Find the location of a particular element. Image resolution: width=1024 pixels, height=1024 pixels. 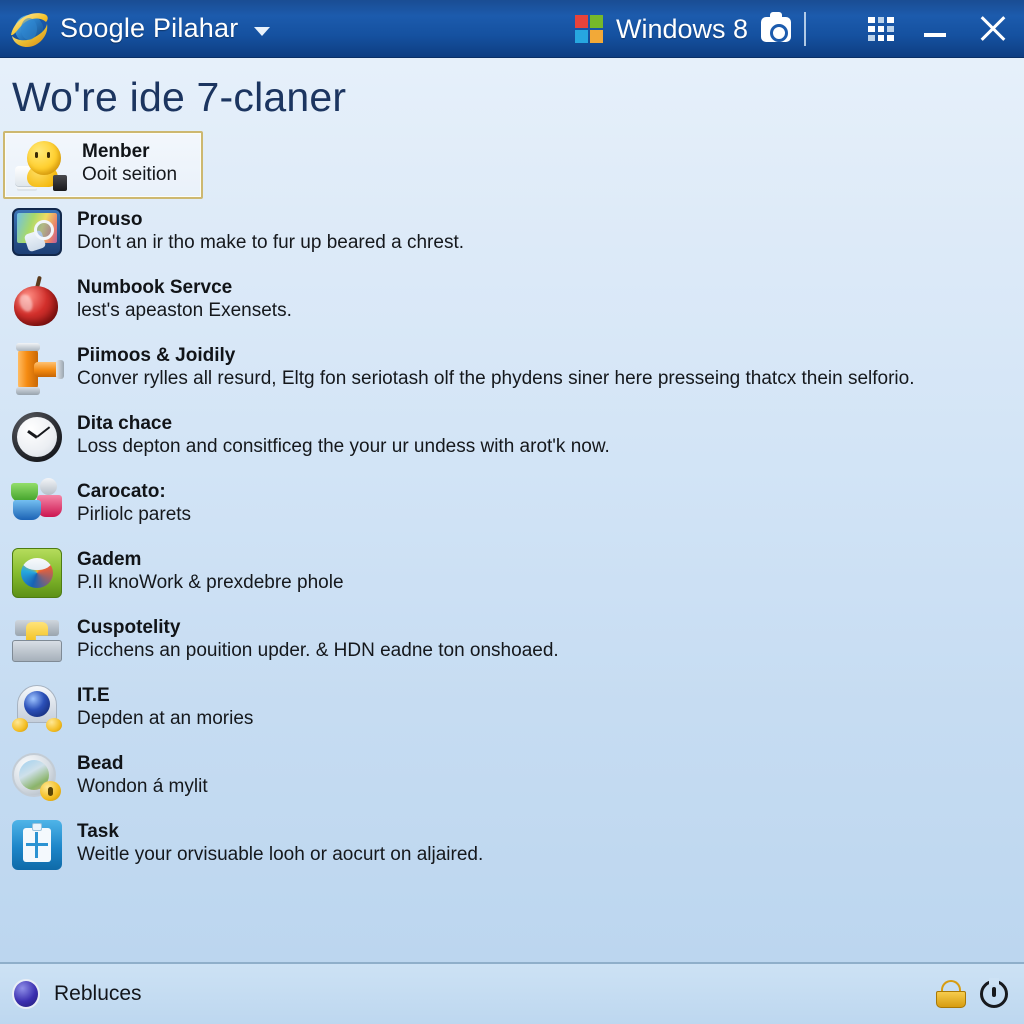

list-item-title: Bead is located at coordinates (100, 764).